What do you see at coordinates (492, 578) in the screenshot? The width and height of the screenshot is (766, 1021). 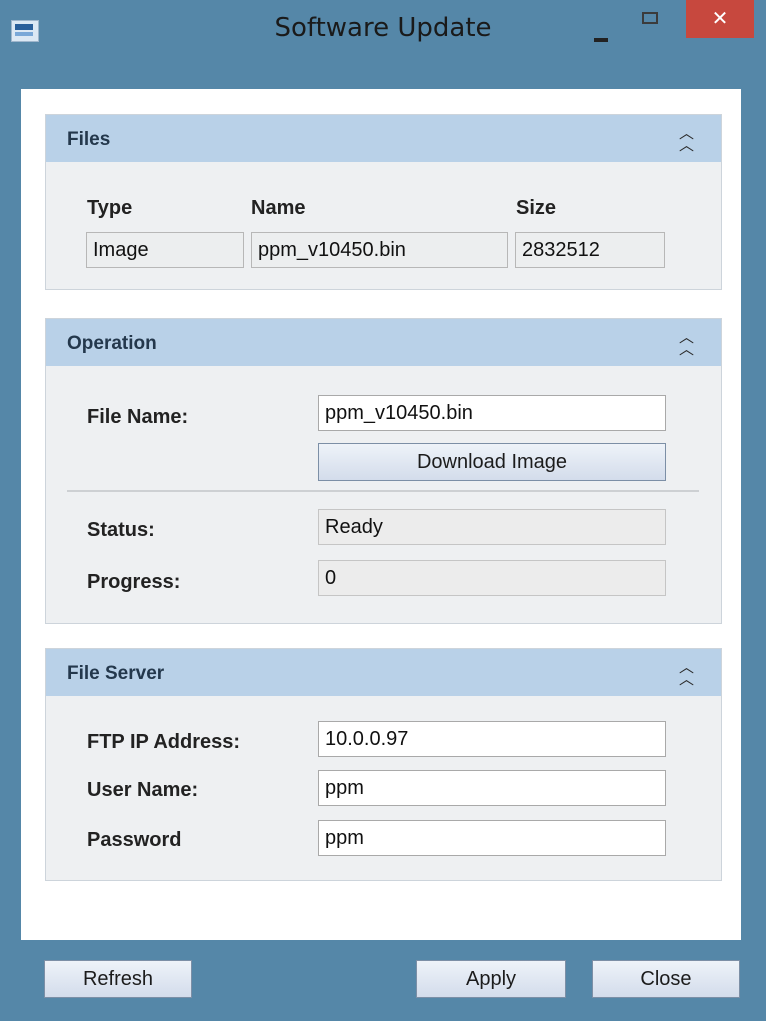 I see `progress-field: 0` at bounding box center [492, 578].